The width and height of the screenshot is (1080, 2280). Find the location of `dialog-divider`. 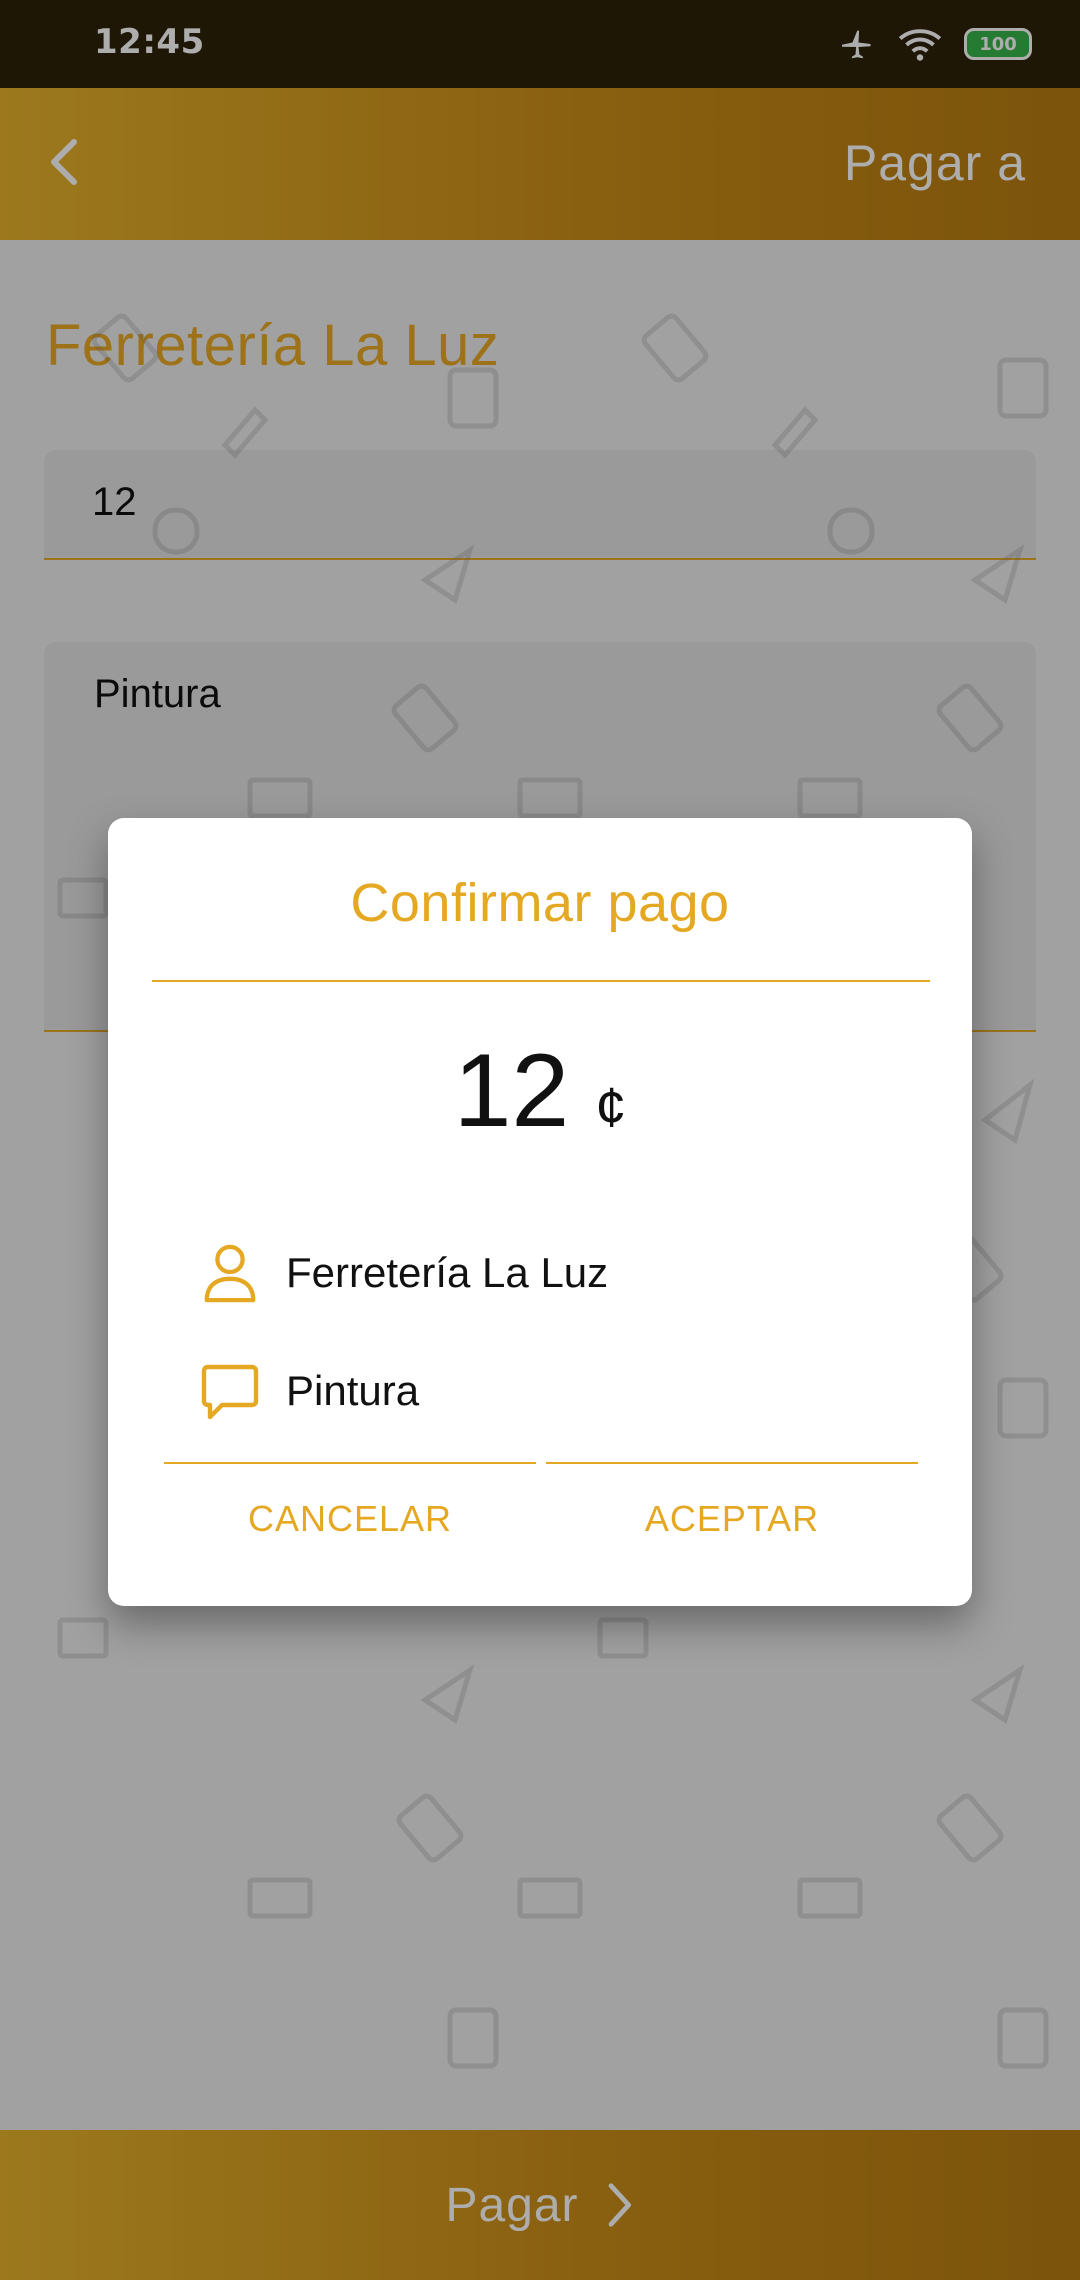

dialog-divider is located at coordinates (541, 981).